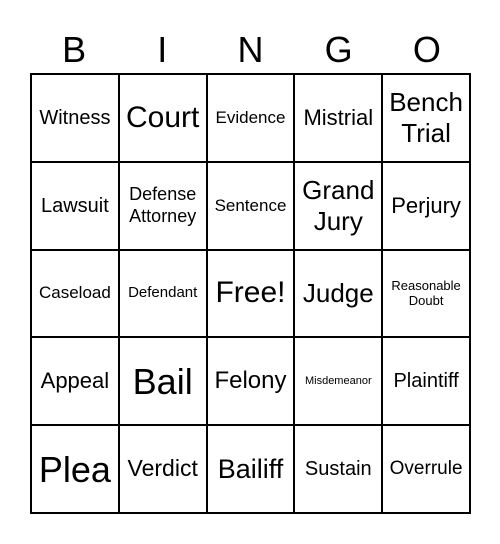 The height and width of the screenshot is (544, 500). I want to click on bingo-cell: Lawsuit, so click(75, 205).